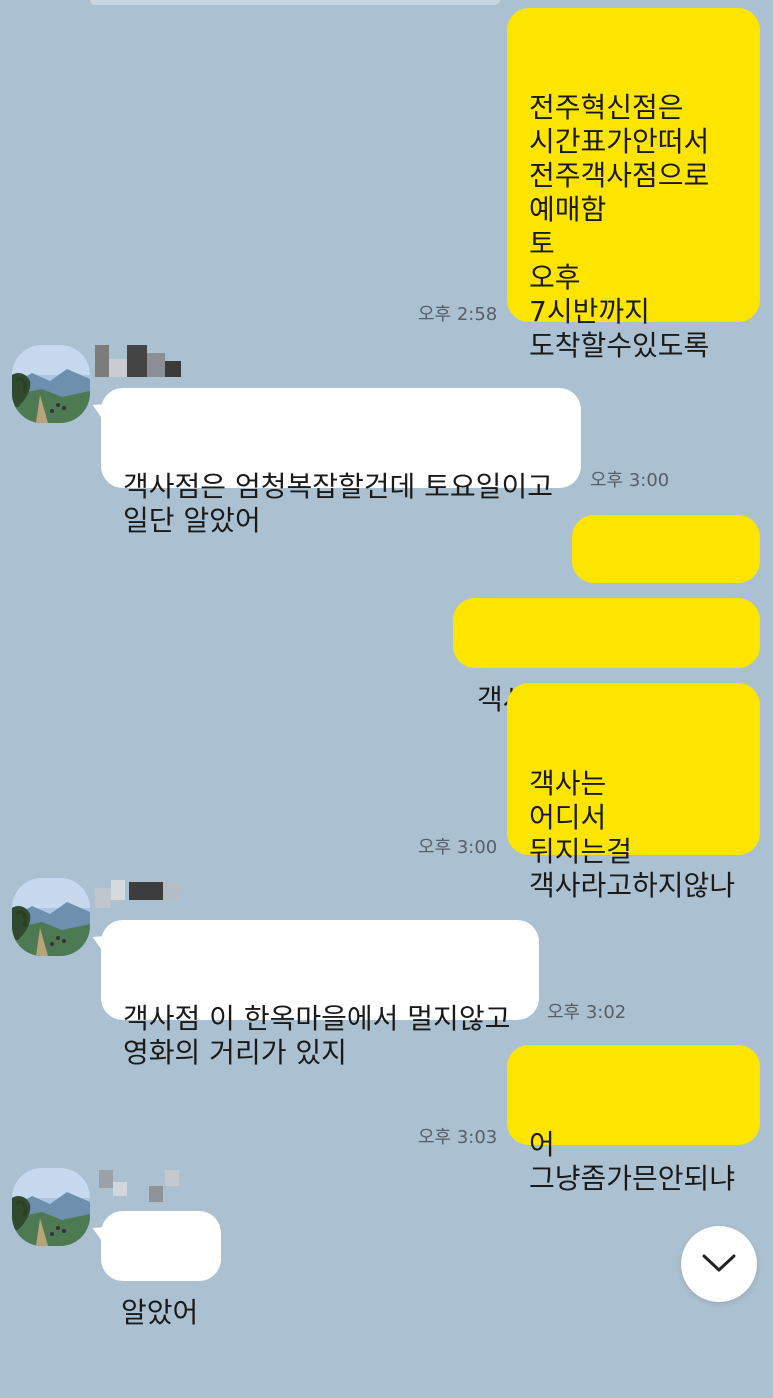 The height and width of the screenshot is (1398, 773). Describe the element at coordinates (606, 657) in the screenshot. I see `my-message-bubble: 객사가뭔지도몰라나는` at that location.